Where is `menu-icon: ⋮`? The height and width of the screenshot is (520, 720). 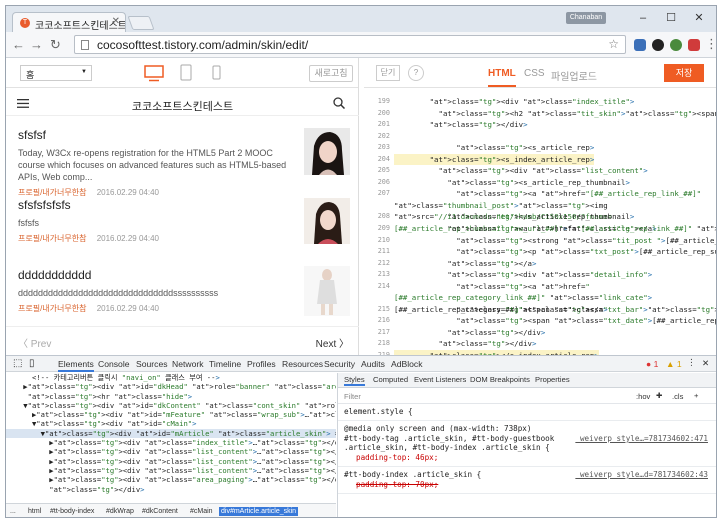
menu-icon: ⋮ is located at coordinates (710, 44).